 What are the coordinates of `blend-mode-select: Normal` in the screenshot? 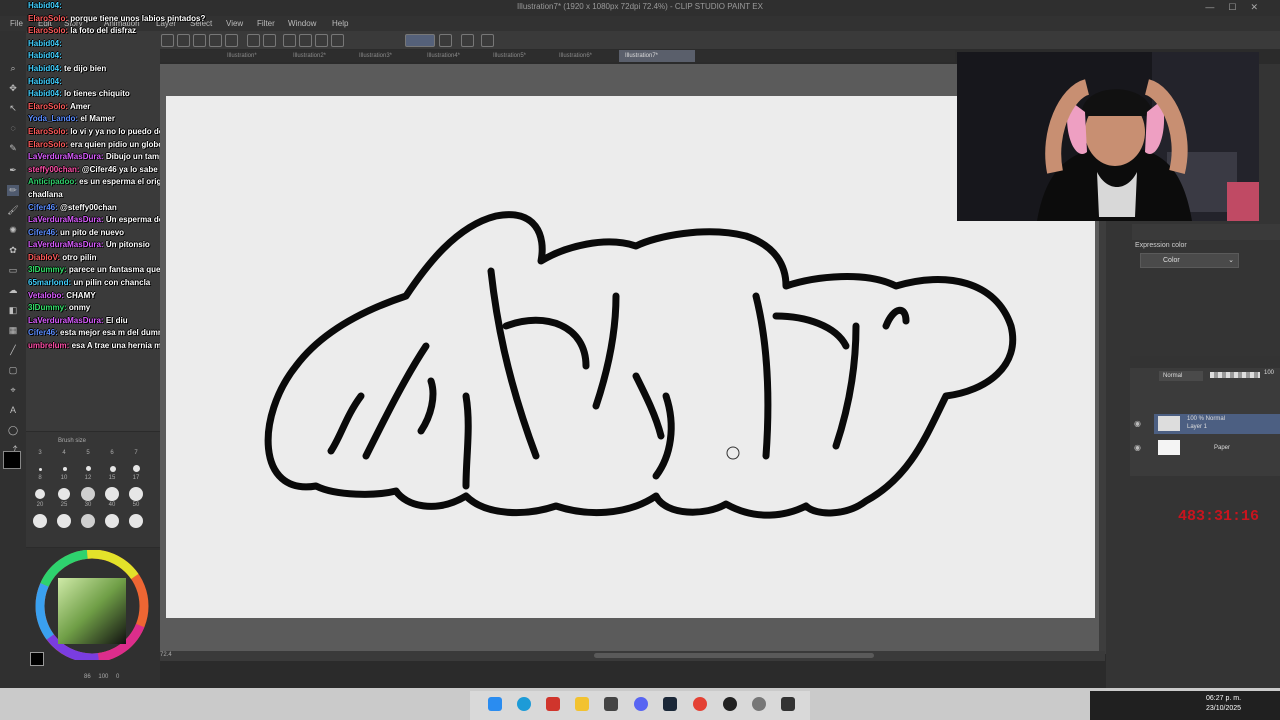 It's located at (1181, 376).